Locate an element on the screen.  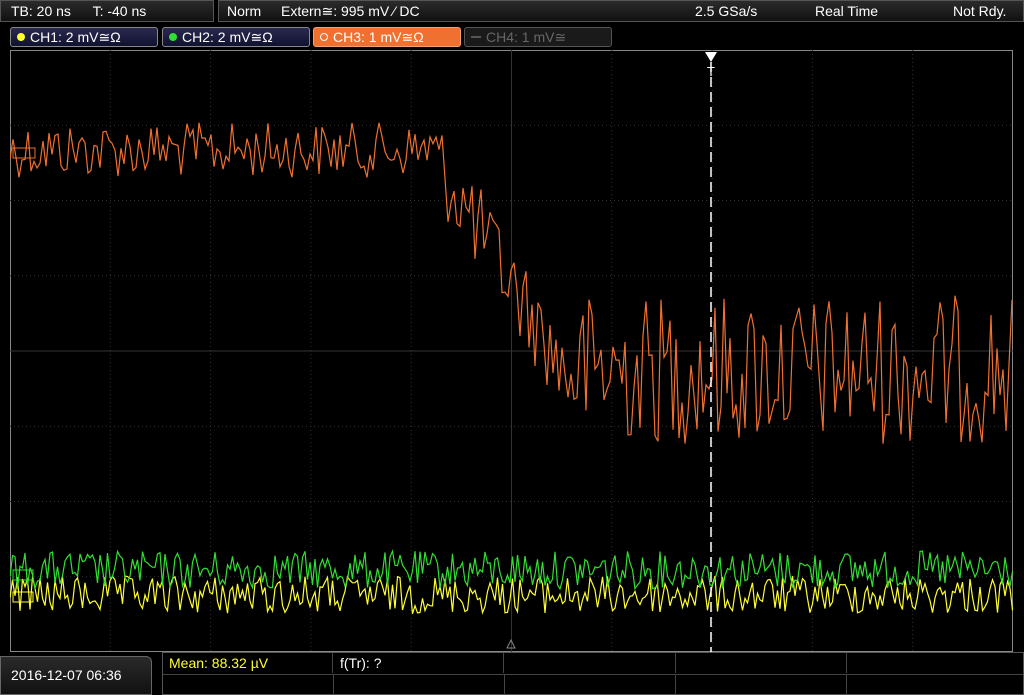
channel-2-button: CH2: 2 mV≅Ω is located at coordinates (236, 37).